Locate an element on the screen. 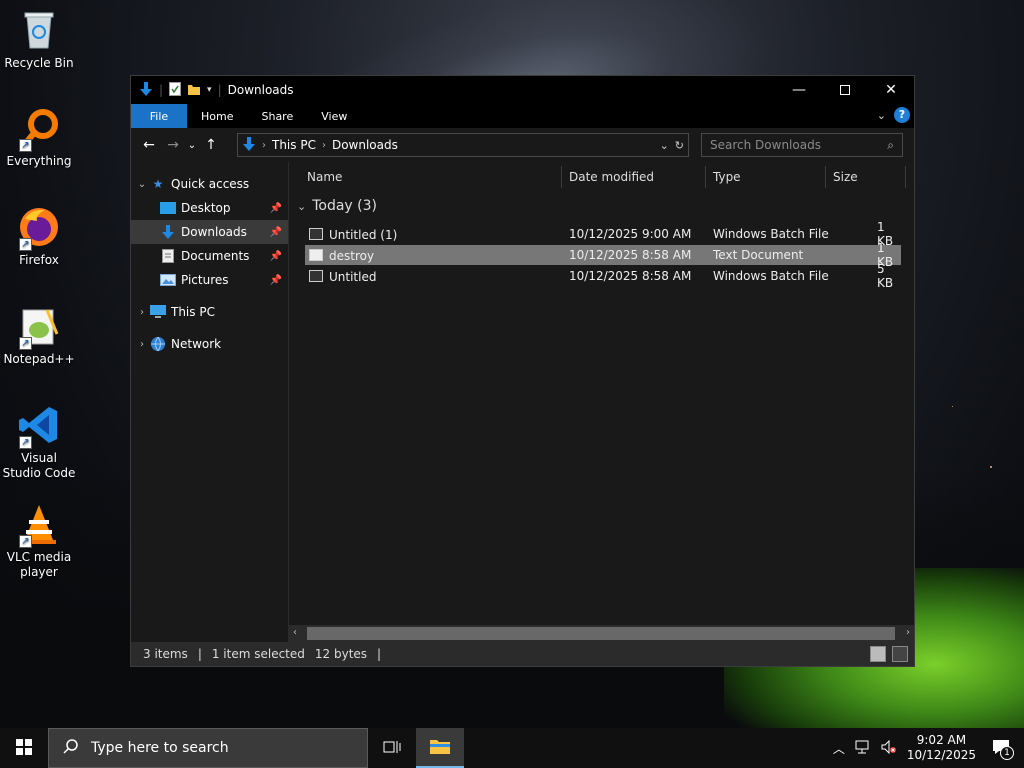 This screenshot has height=768, width=1024. view-toggle is located at coordinates (889, 654).